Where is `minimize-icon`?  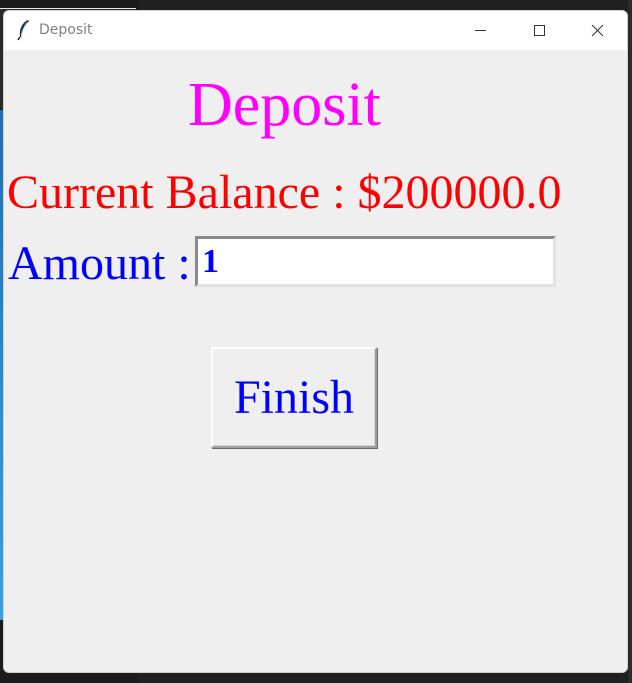
minimize-icon is located at coordinates (480, 30).